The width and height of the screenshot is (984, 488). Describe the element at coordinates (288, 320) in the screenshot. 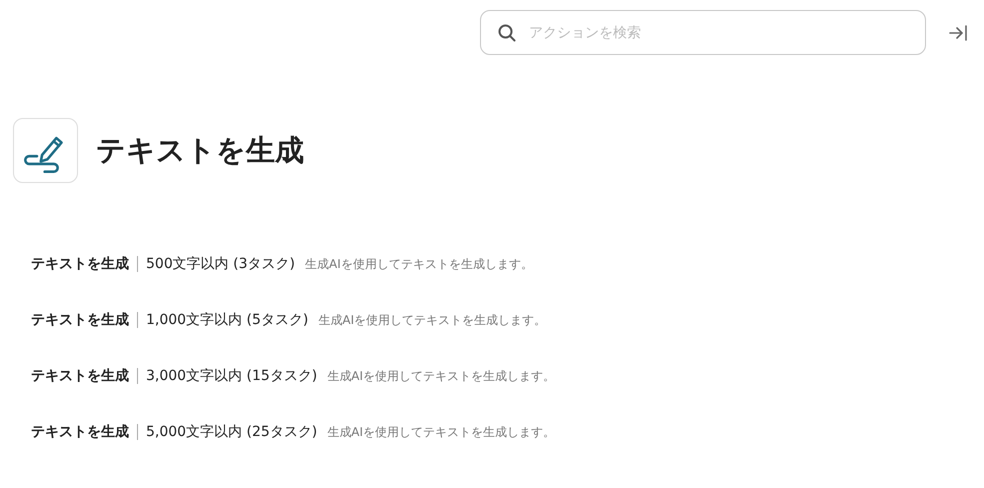

I see `action-item: テキストを生成 1,000文字以内 (5タスク) 生成AIを使用してテキストを生成します。` at that location.